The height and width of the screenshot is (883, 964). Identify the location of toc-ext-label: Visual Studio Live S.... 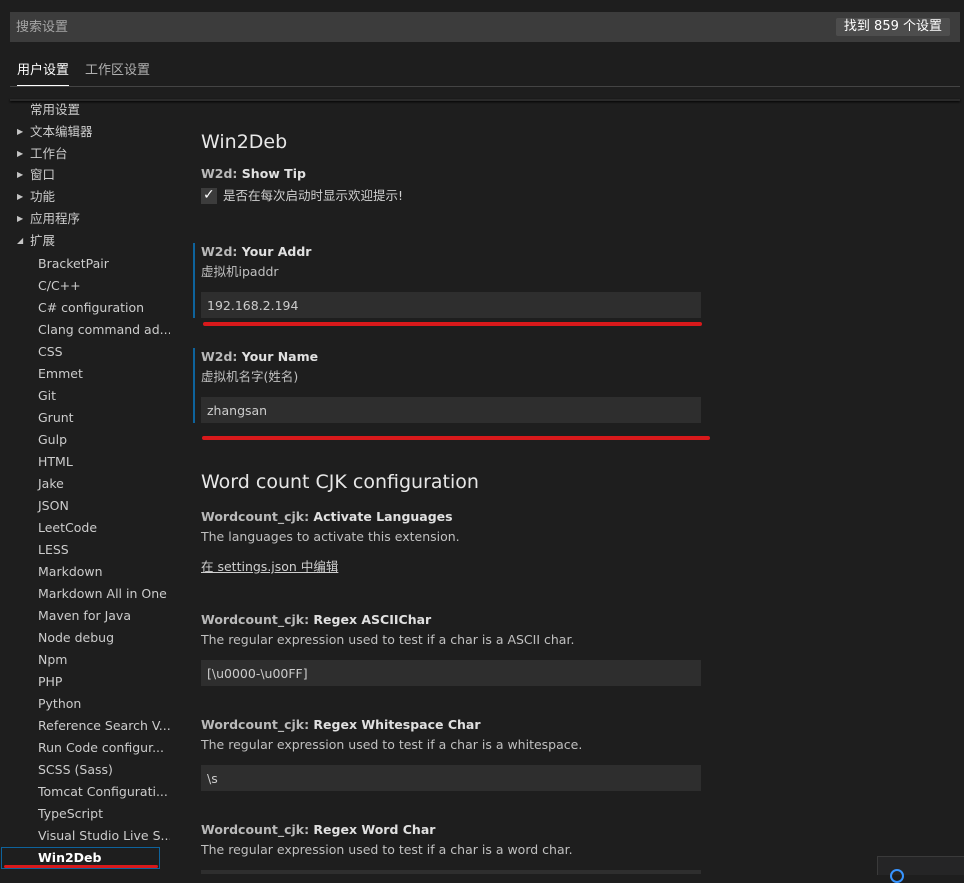
(104, 835).